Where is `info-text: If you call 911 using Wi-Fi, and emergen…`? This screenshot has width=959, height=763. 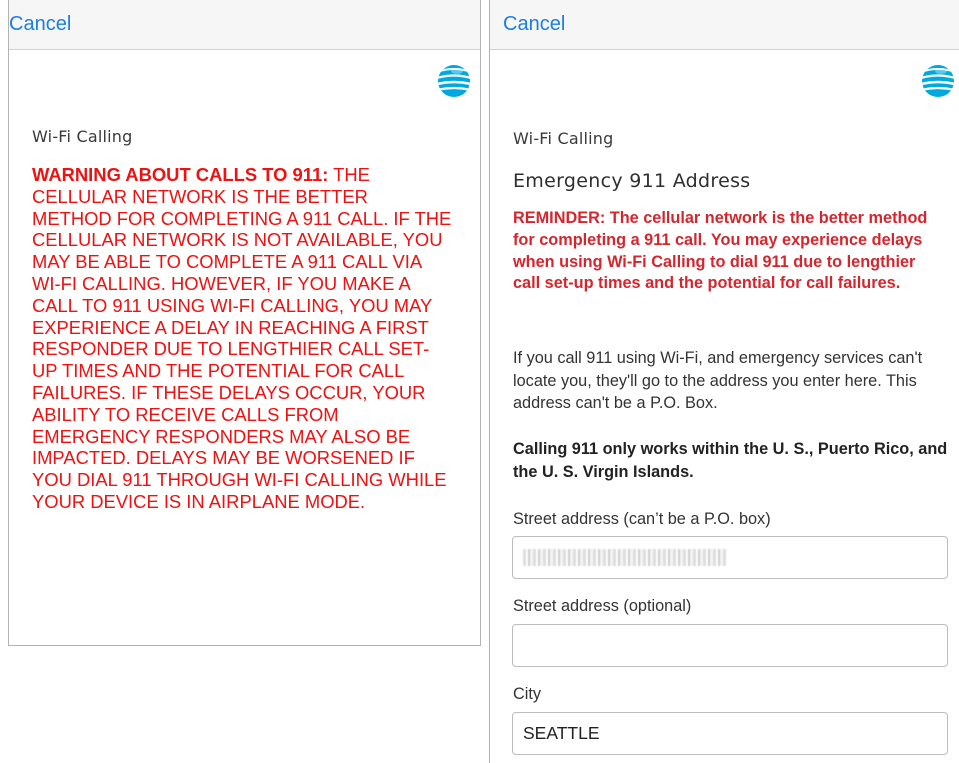
info-text: If you call 911 using Wi-Fi, and emergen… is located at coordinates (718, 380).